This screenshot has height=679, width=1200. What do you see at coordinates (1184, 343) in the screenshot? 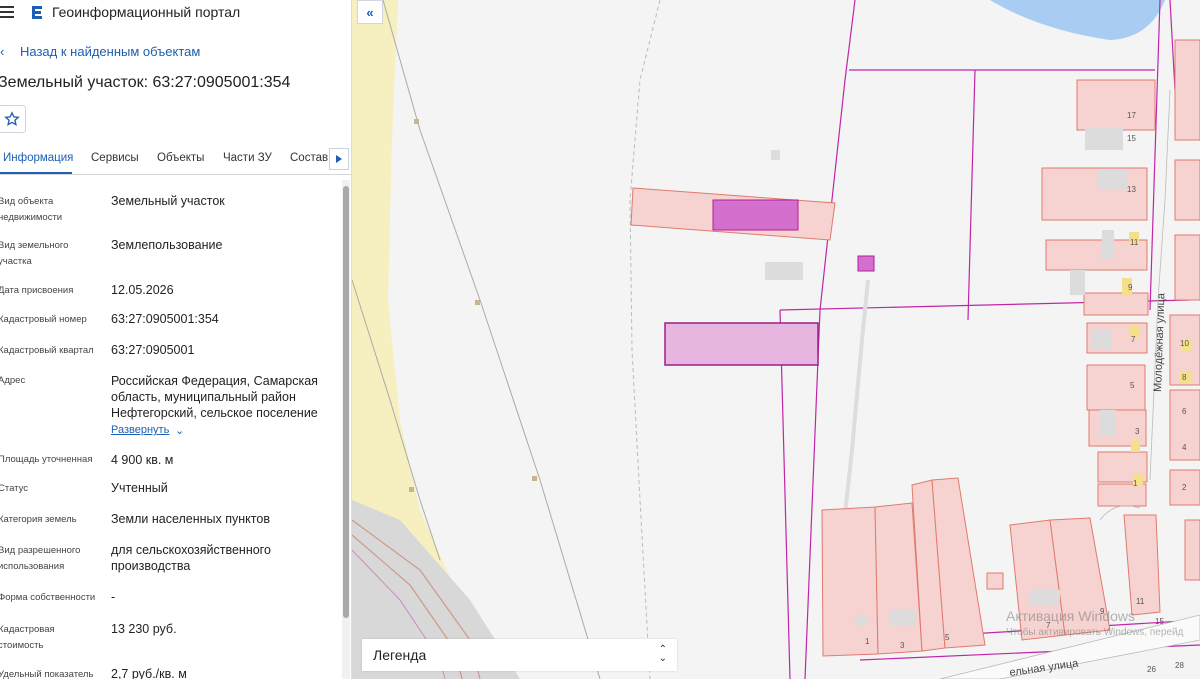
I see `svg-text: 10` at bounding box center [1184, 343].